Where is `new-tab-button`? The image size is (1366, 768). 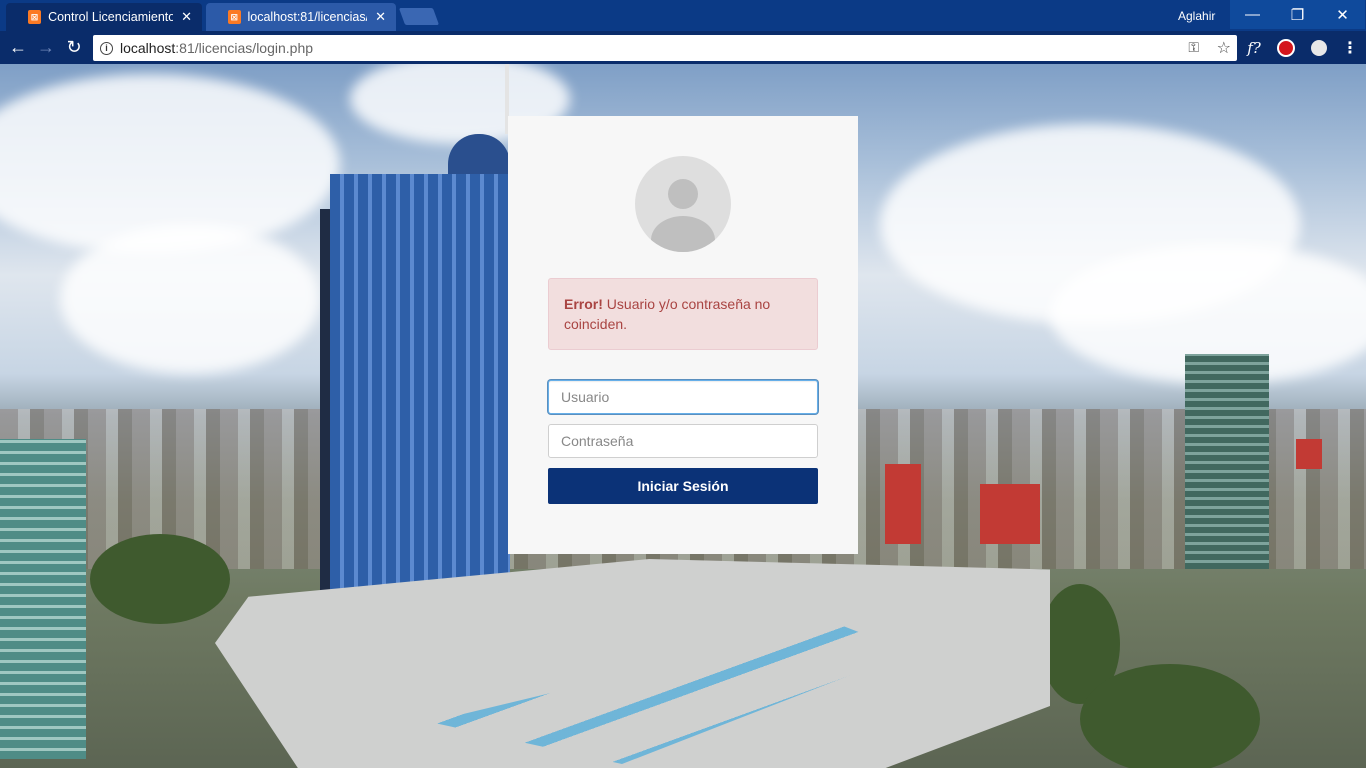 new-tab-button is located at coordinates (419, 16).